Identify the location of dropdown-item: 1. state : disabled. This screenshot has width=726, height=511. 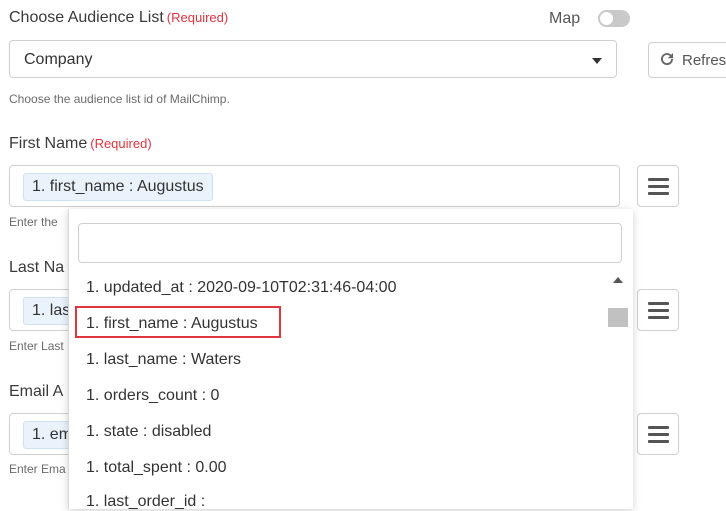
(148, 432).